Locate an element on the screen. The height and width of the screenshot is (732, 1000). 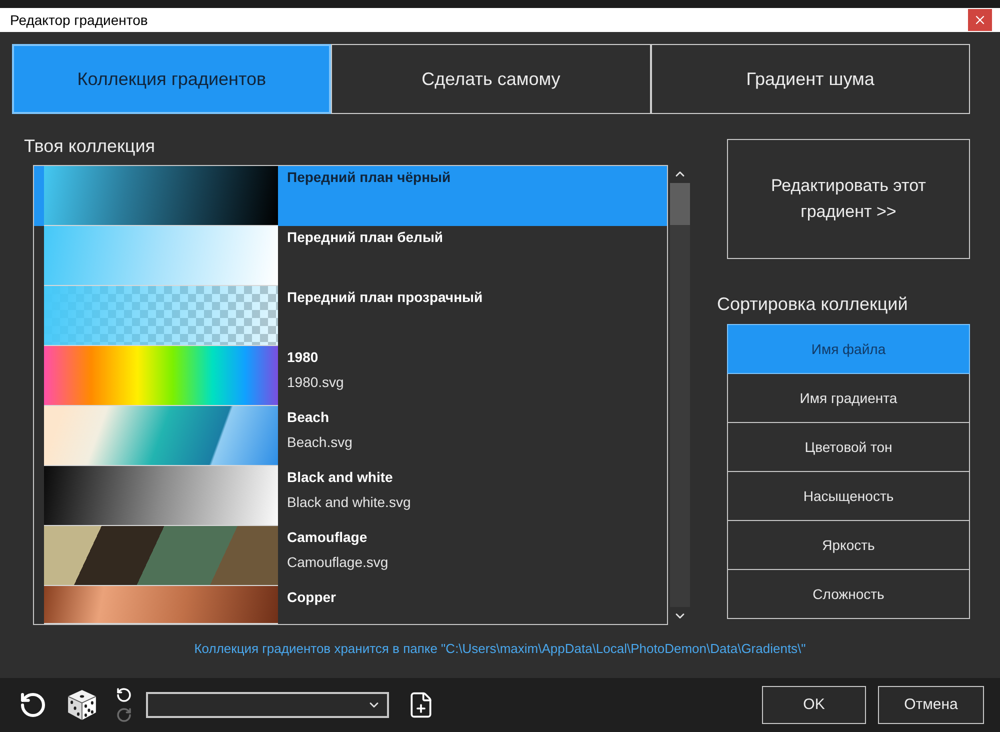
gradient-name: Beach is located at coordinates (308, 417).